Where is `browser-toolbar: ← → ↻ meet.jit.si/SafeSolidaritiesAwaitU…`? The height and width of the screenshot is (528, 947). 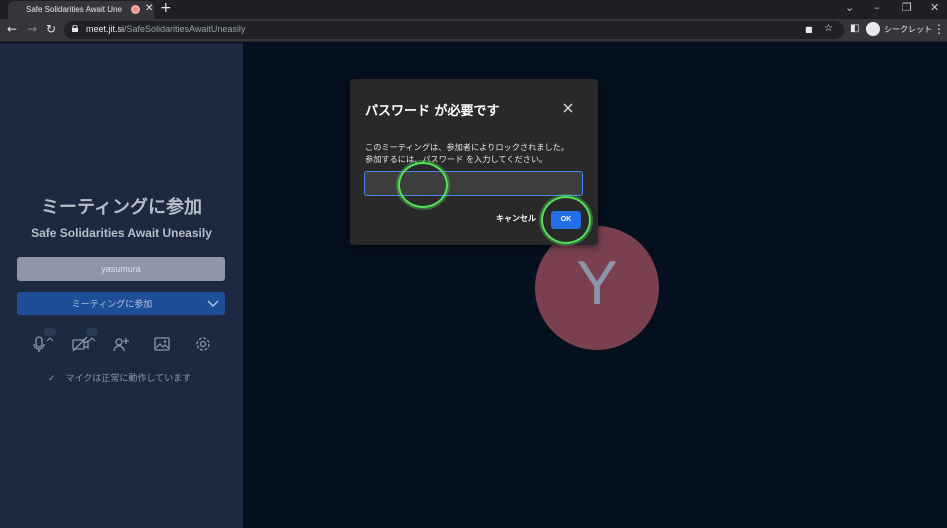 browser-toolbar: ← → ↻ meet.jit.si/SafeSolidaritiesAwaitU… is located at coordinates (473, 30).